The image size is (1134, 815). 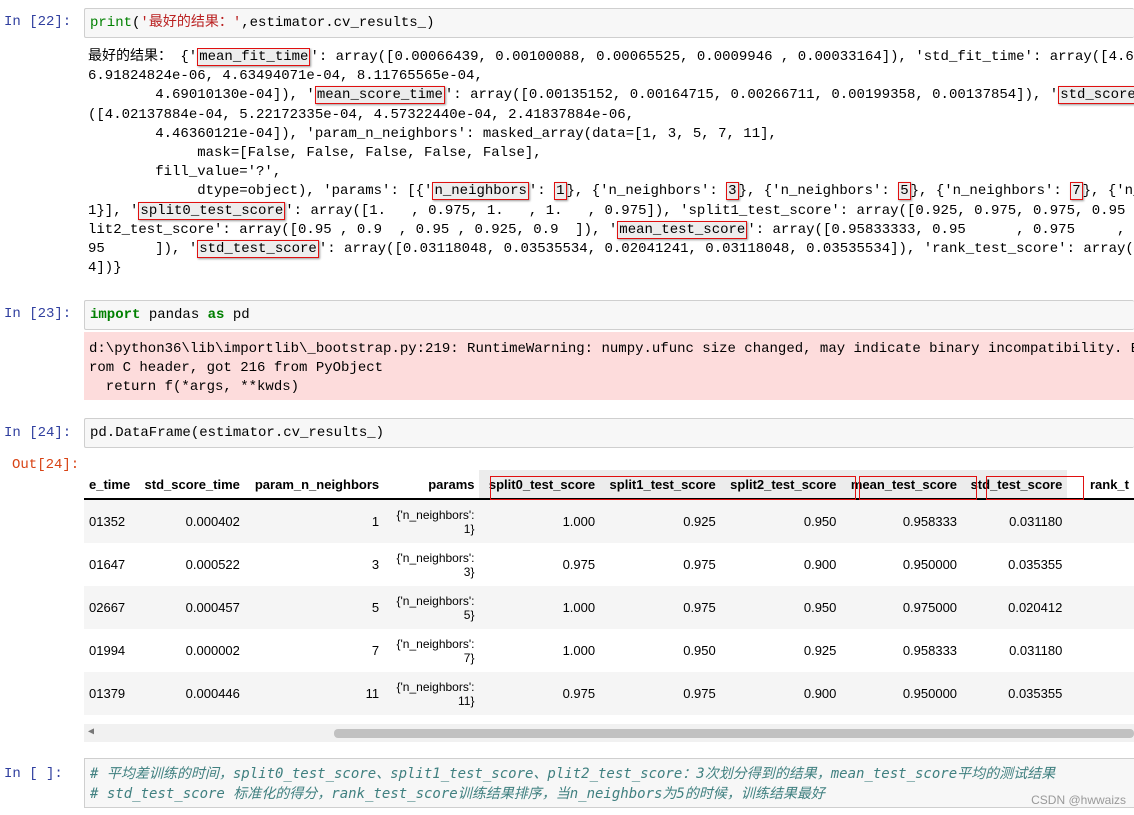 What do you see at coordinates (258, 249) in the screenshot?
I see `highlighted-key: std_test_score` at bounding box center [258, 249].